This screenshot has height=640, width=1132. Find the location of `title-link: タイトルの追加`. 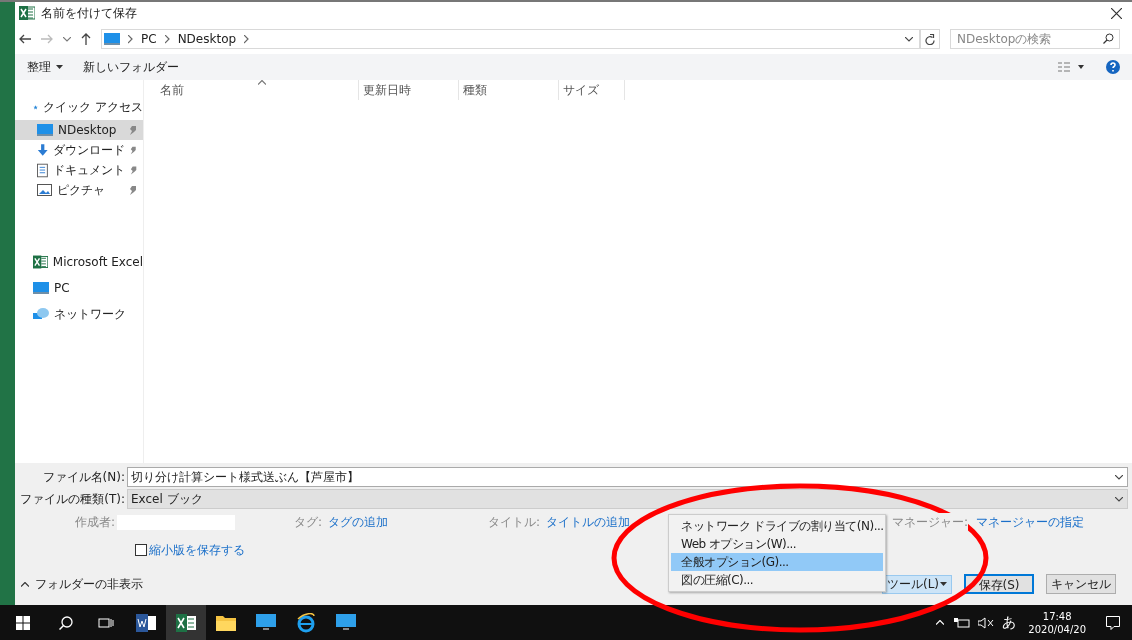

title-link: タイトルの追加 is located at coordinates (588, 522).